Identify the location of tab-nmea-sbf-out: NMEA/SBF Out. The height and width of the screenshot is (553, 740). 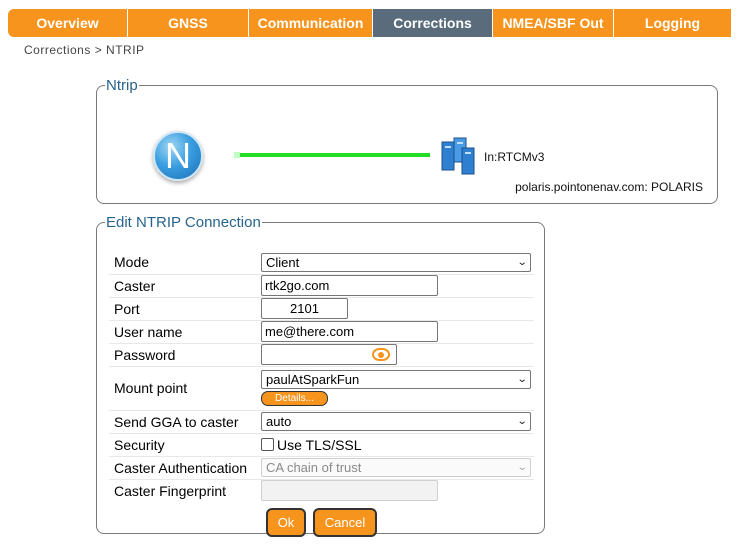
(553, 23).